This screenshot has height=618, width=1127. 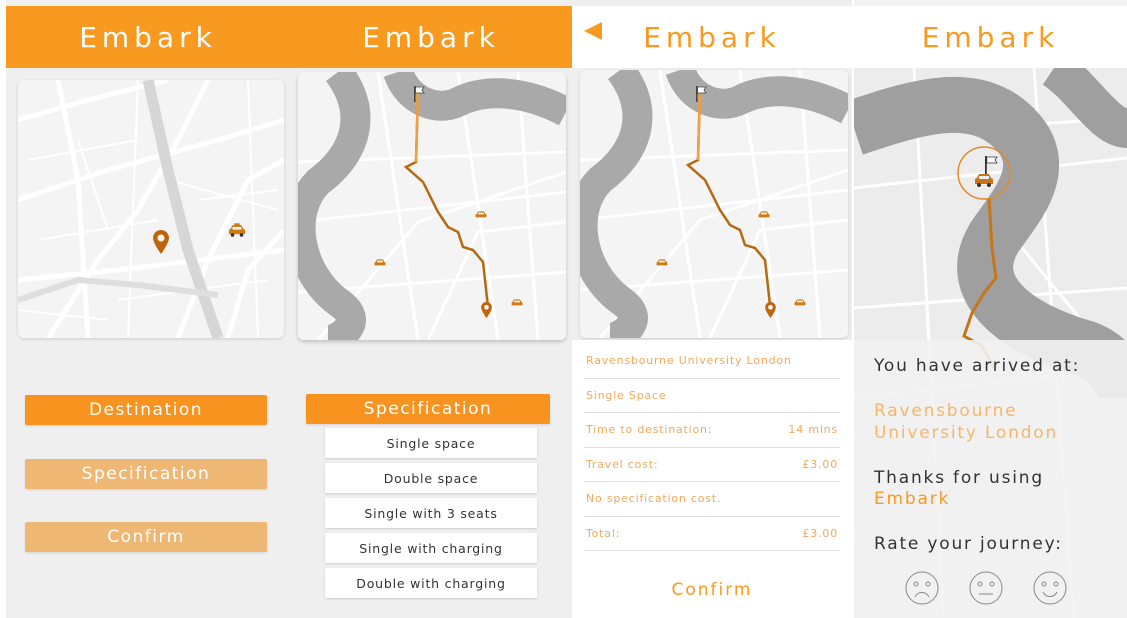 What do you see at coordinates (946, 411) in the screenshot?
I see `destination-name-line1: Ravensbourne` at bounding box center [946, 411].